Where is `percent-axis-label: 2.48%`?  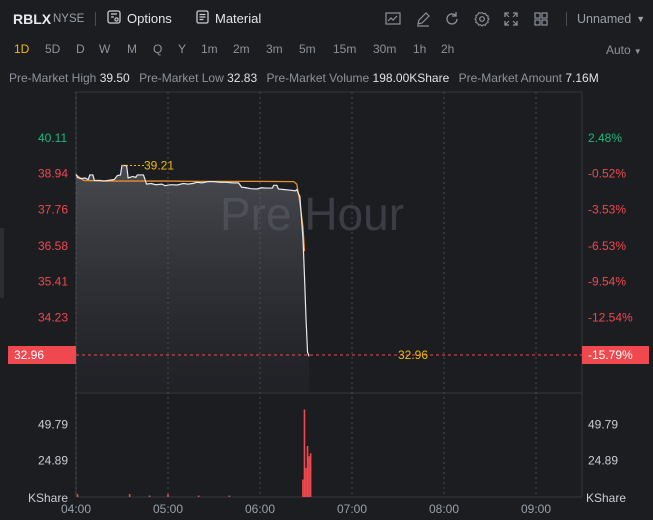
percent-axis-label: 2.48% is located at coordinates (605, 138).